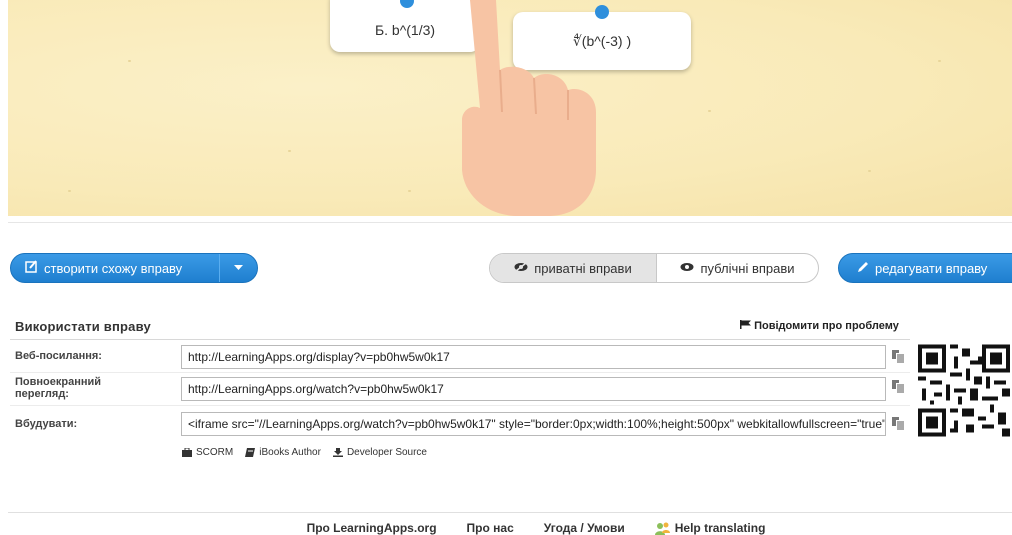 The height and width of the screenshot is (535, 1012). What do you see at coordinates (584, 528) in the screenshot?
I see `footer-terms-link: Угода / Умови` at bounding box center [584, 528].